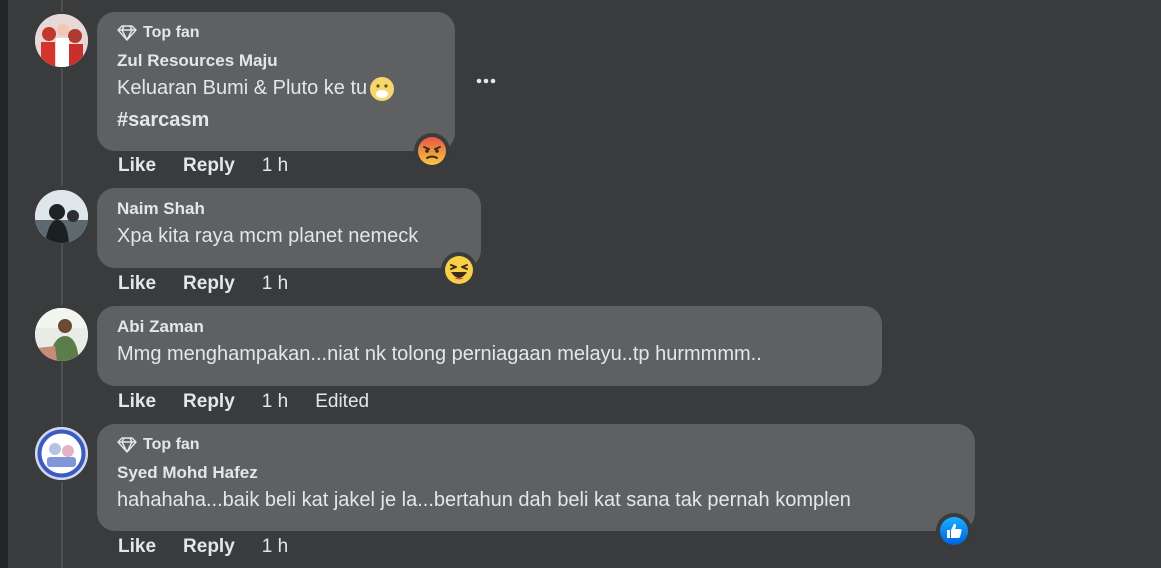 This screenshot has width=1161, height=568. What do you see at coordinates (243, 402) in the screenshot?
I see `comment-actions: Like Reply 1 h Edited` at bounding box center [243, 402].